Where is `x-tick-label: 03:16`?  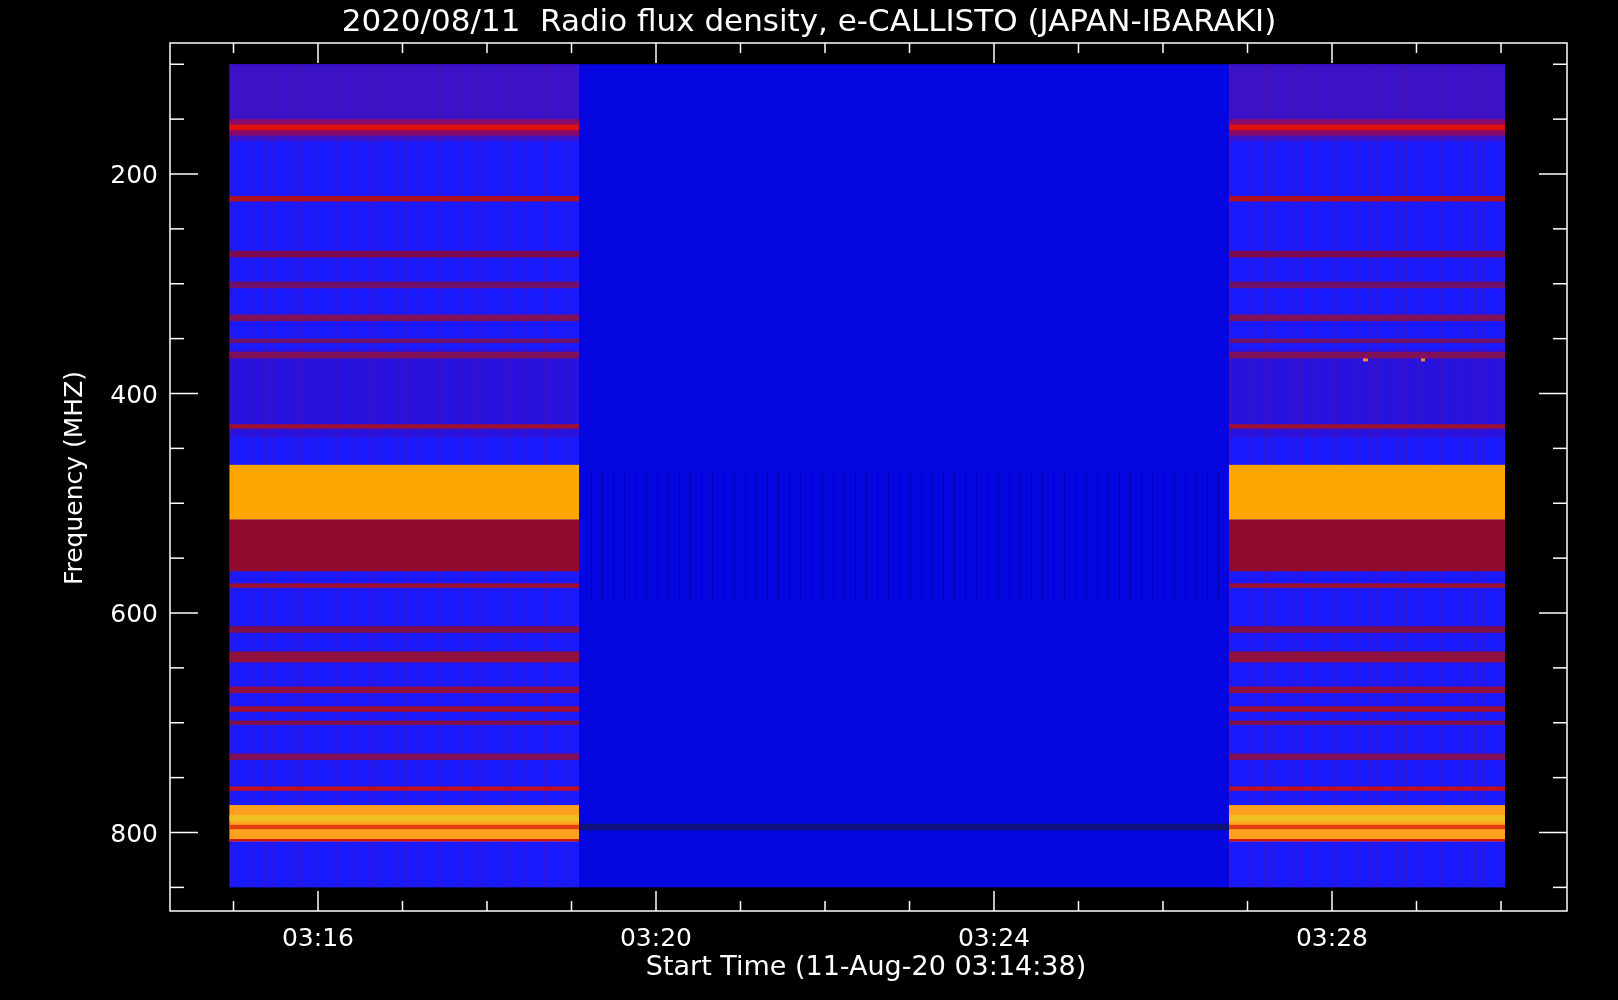 x-tick-label: 03:16 is located at coordinates (318, 937).